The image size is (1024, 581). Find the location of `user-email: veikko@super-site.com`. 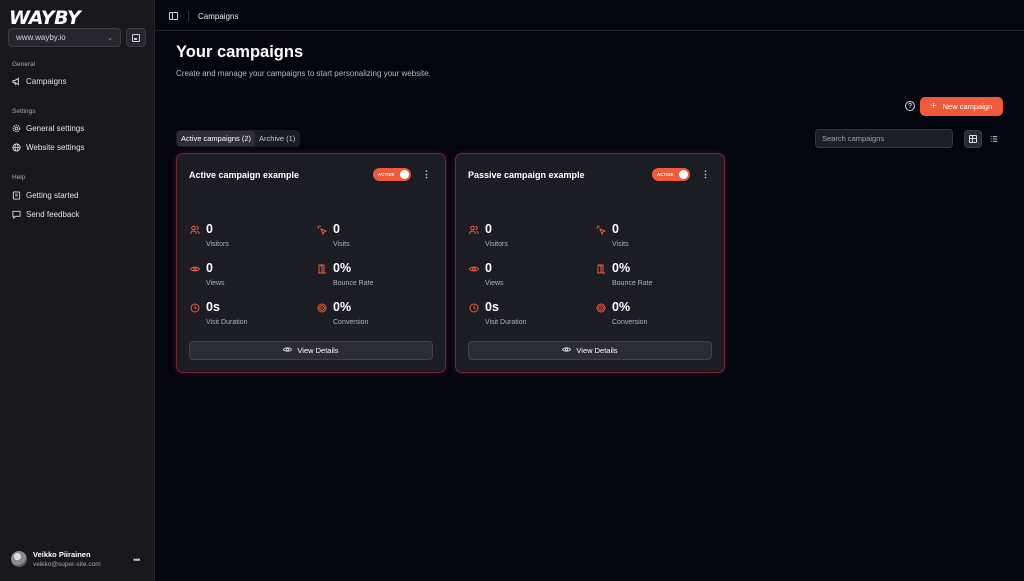

user-email: veikko@super-site.com is located at coordinates (67, 564).